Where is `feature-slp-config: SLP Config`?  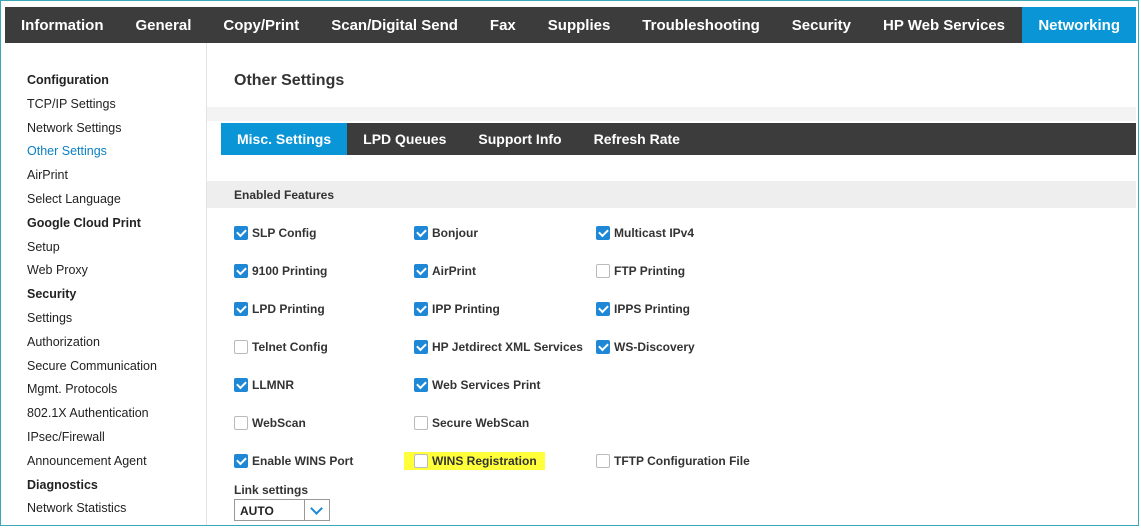
feature-slp-config: SLP Config is located at coordinates (275, 233).